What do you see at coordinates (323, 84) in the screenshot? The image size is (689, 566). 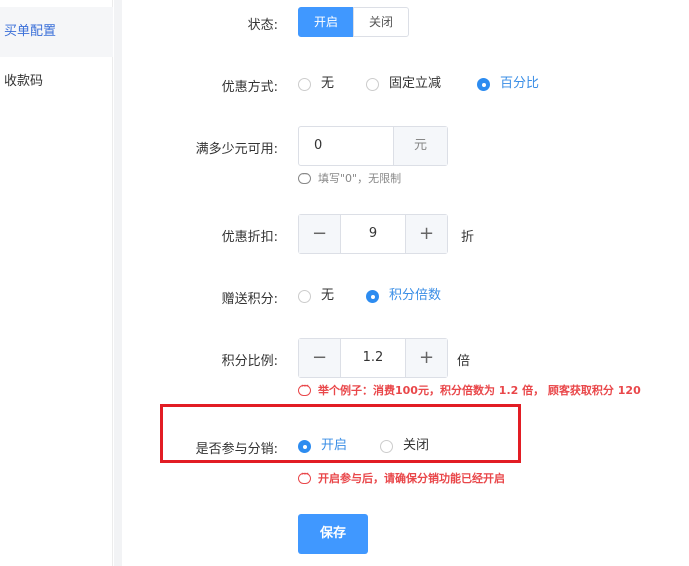 I see `discount-type-radio-none: 无` at bounding box center [323, 84].